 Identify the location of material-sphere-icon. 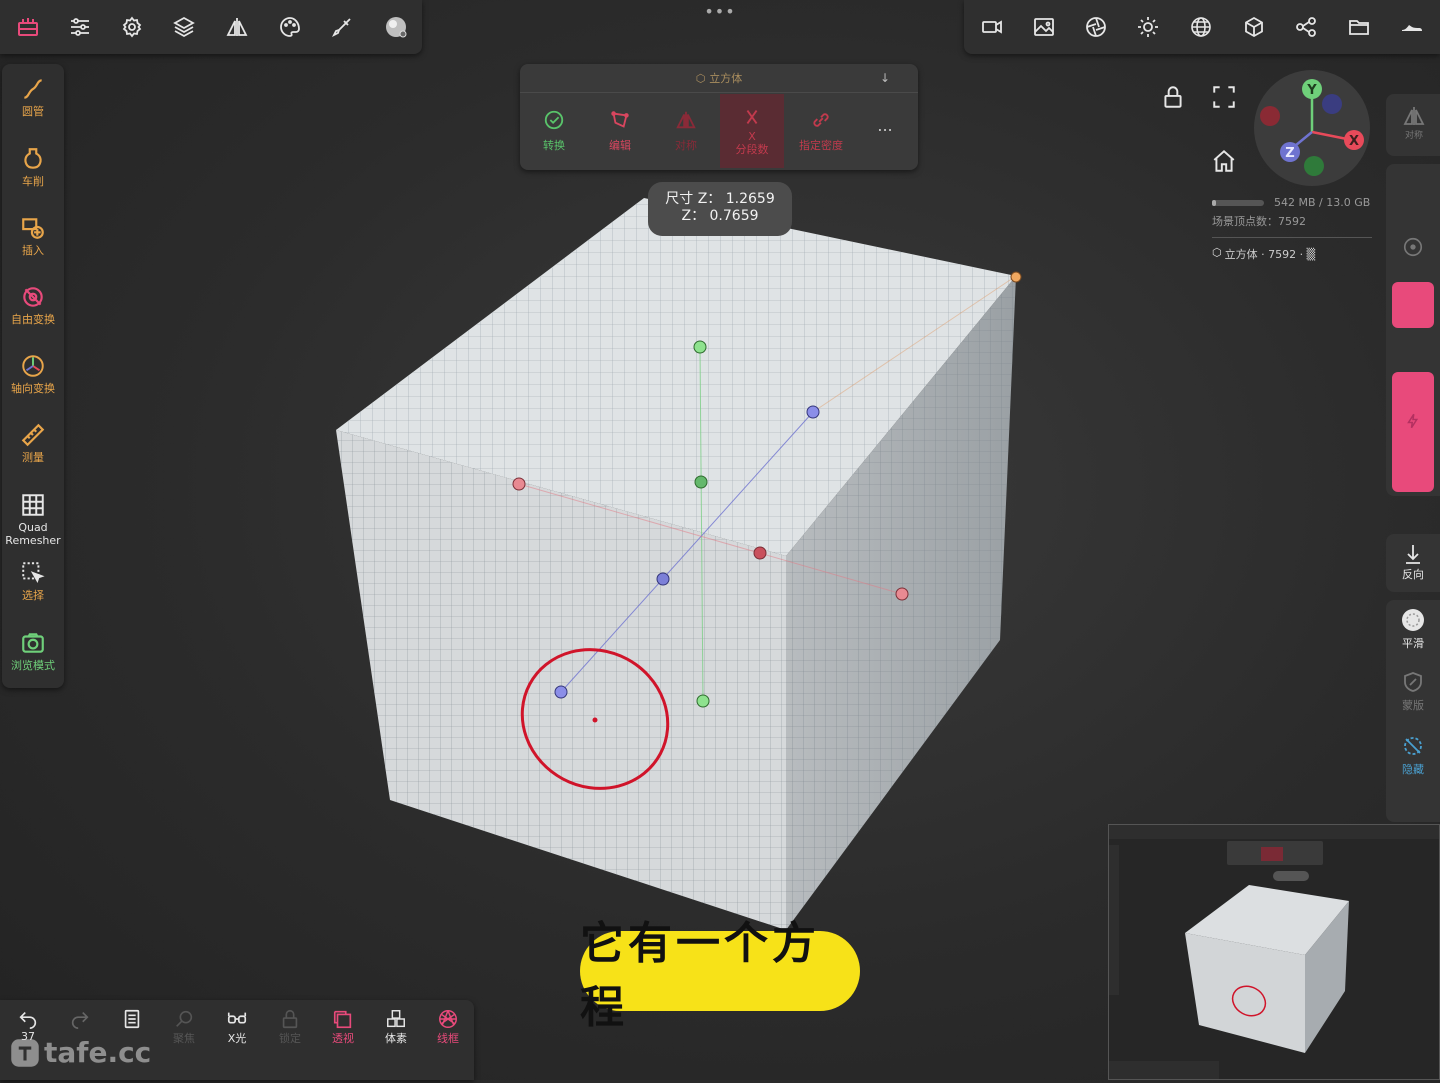
(396, 27).